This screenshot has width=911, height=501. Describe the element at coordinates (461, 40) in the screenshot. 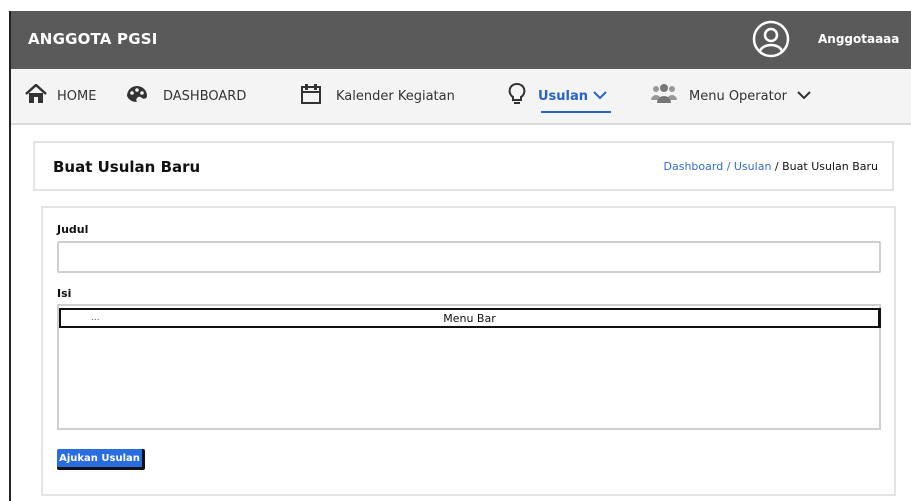

I see `top-bar: ANGGOTA PGSI Anggotaaaa` at that location.